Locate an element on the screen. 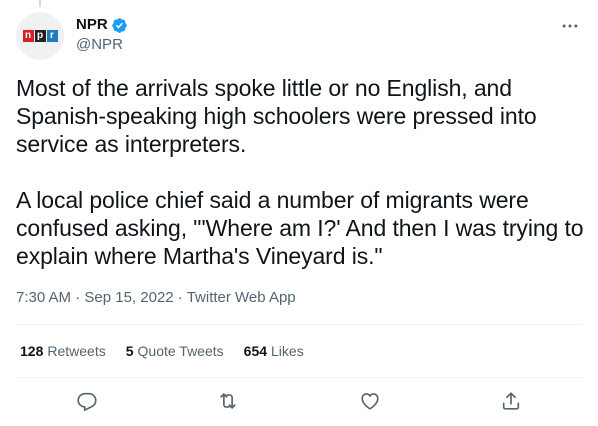 The height and width of the screenshot is (426, 598). tweet-meta: 7:30 AM · Sep 15, 2022 · Twitter Web App is located at coordinates (156, 298).